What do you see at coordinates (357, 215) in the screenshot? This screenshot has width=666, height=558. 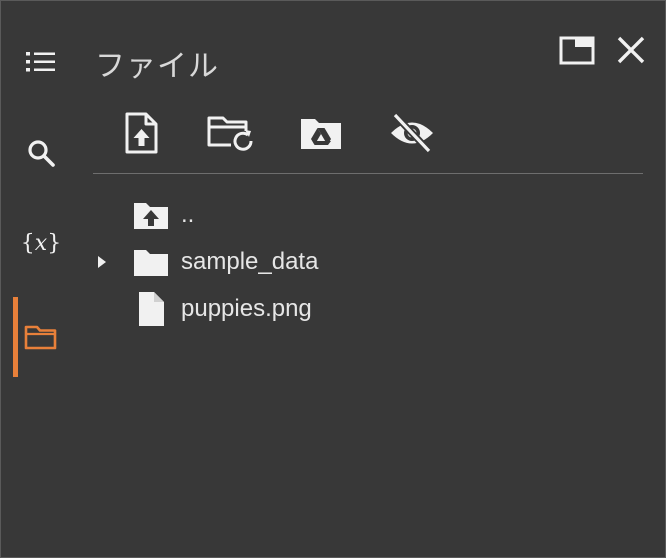 I see `tree-item-parent: ..` at bounding box center [357, 215].